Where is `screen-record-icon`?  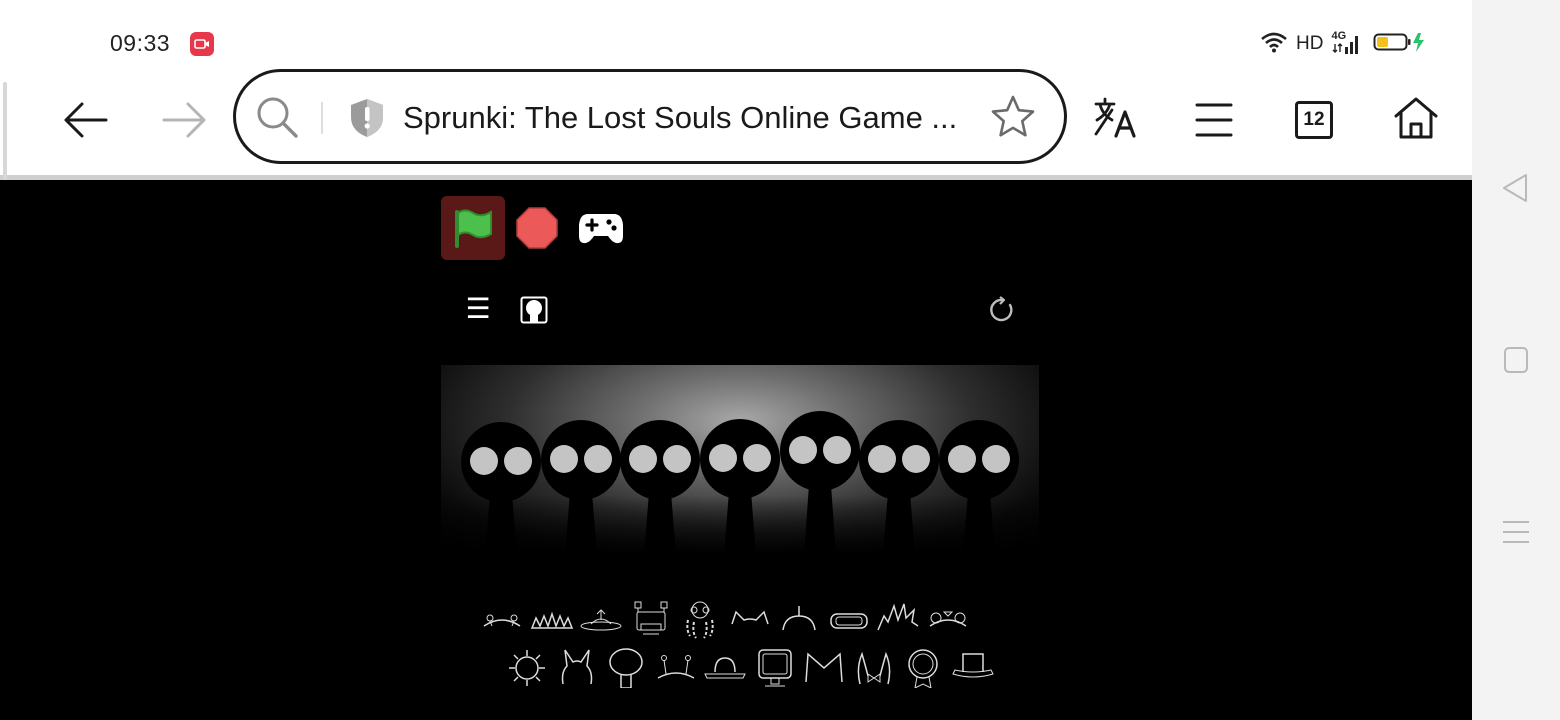
screen-record-icon is located at coordinates (202, 44).